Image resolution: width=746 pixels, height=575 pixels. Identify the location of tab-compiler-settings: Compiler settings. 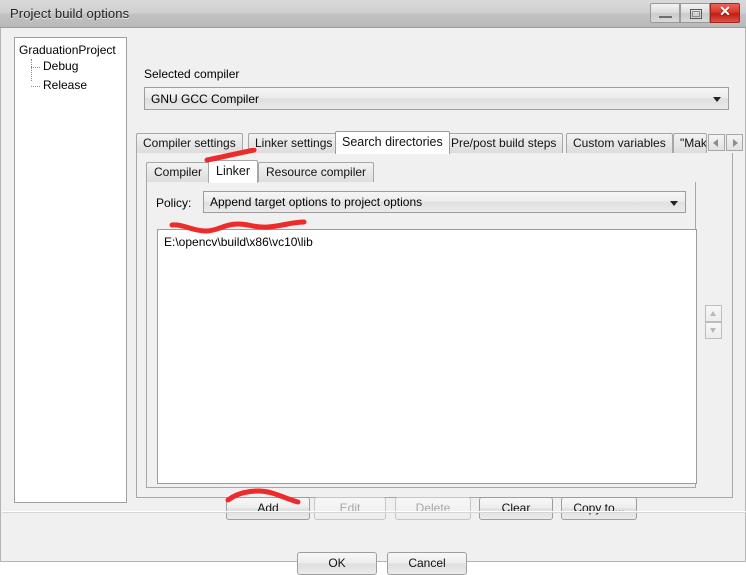
(189, 143).